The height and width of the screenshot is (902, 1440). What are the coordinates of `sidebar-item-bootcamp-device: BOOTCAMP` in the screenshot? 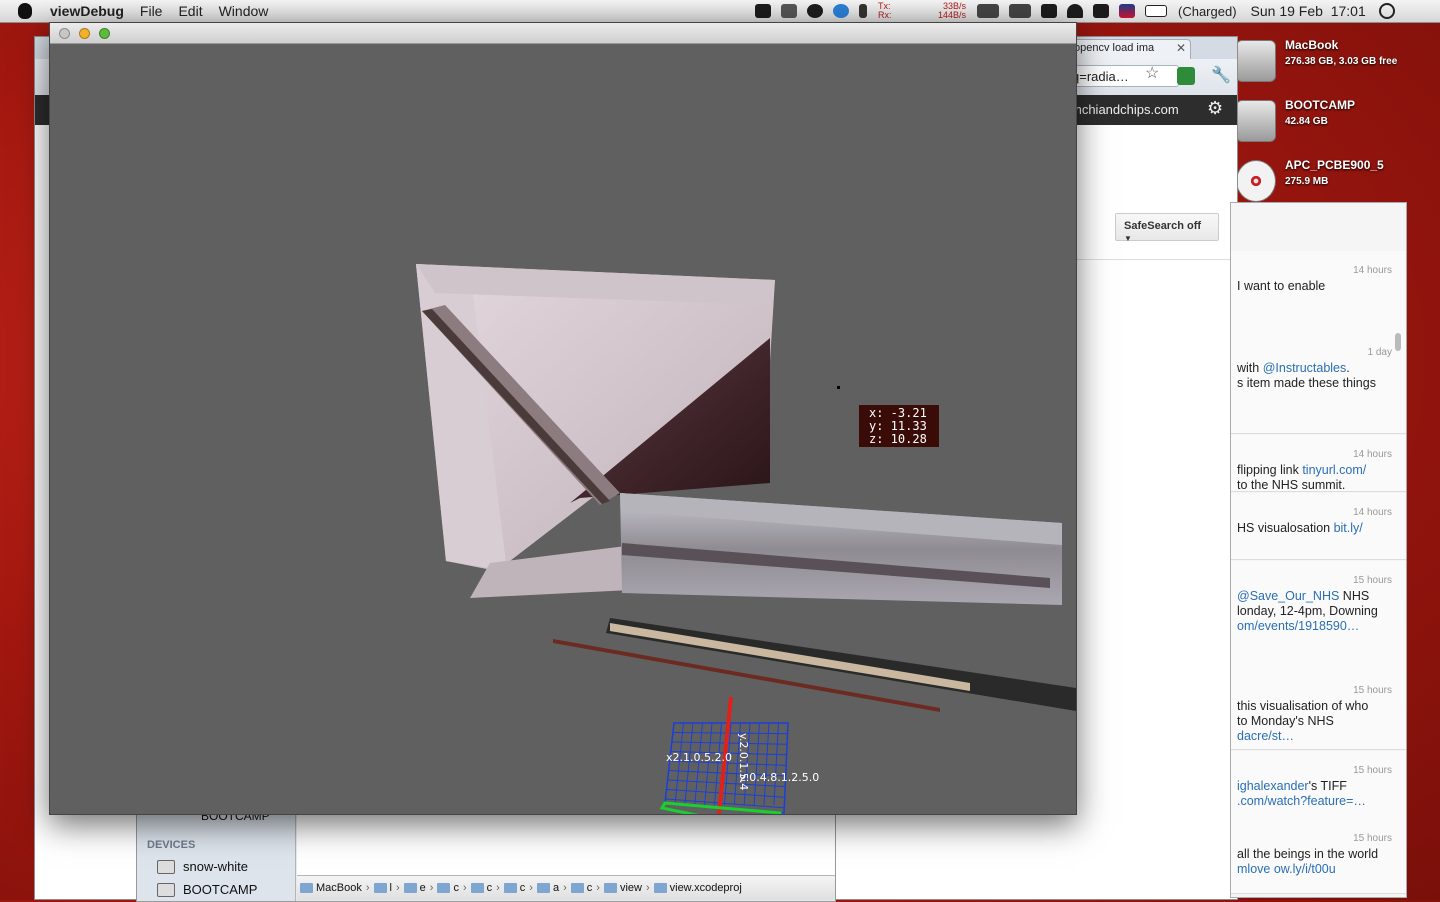 It's located at (207, 889).